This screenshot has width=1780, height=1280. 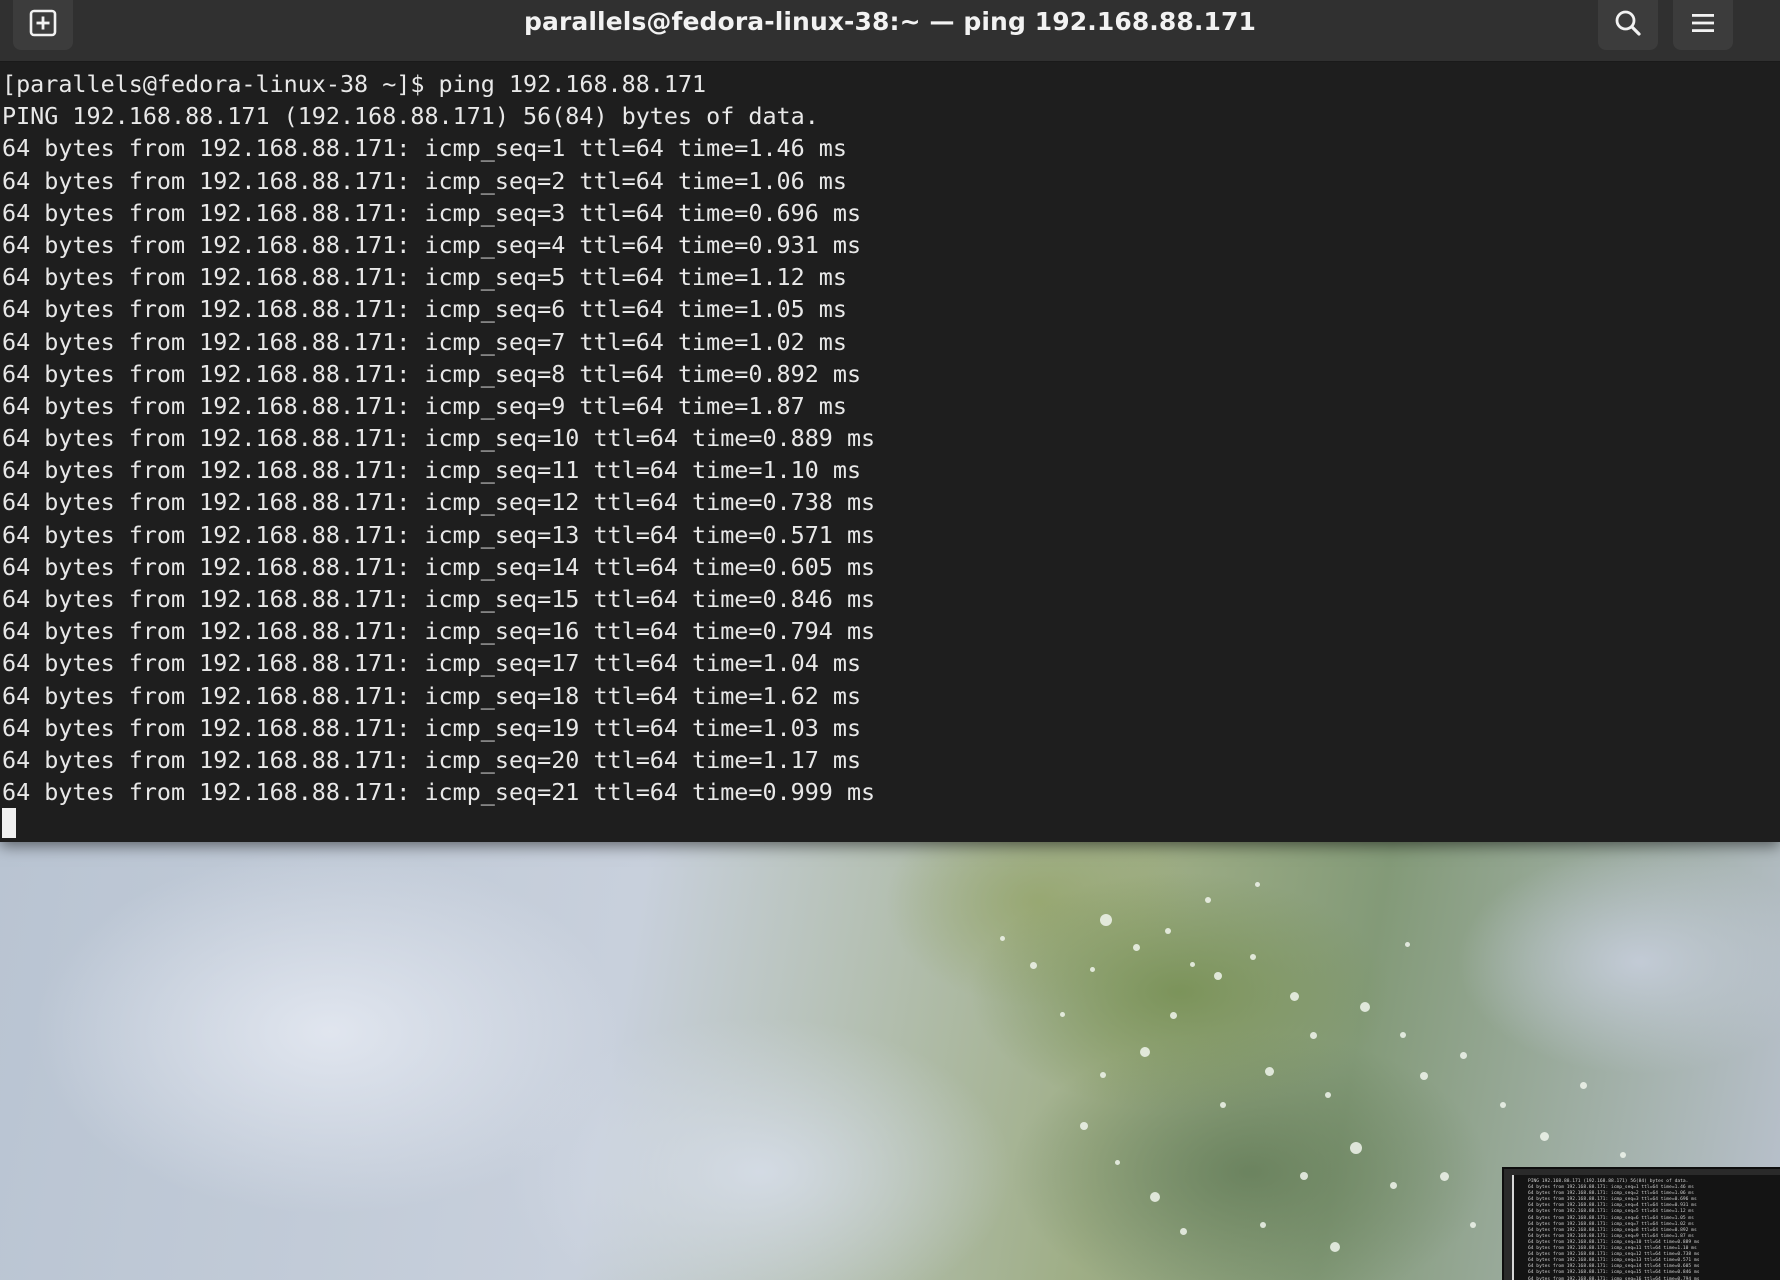 I want to click on main-menu-button, so click(x=1703, y=25).